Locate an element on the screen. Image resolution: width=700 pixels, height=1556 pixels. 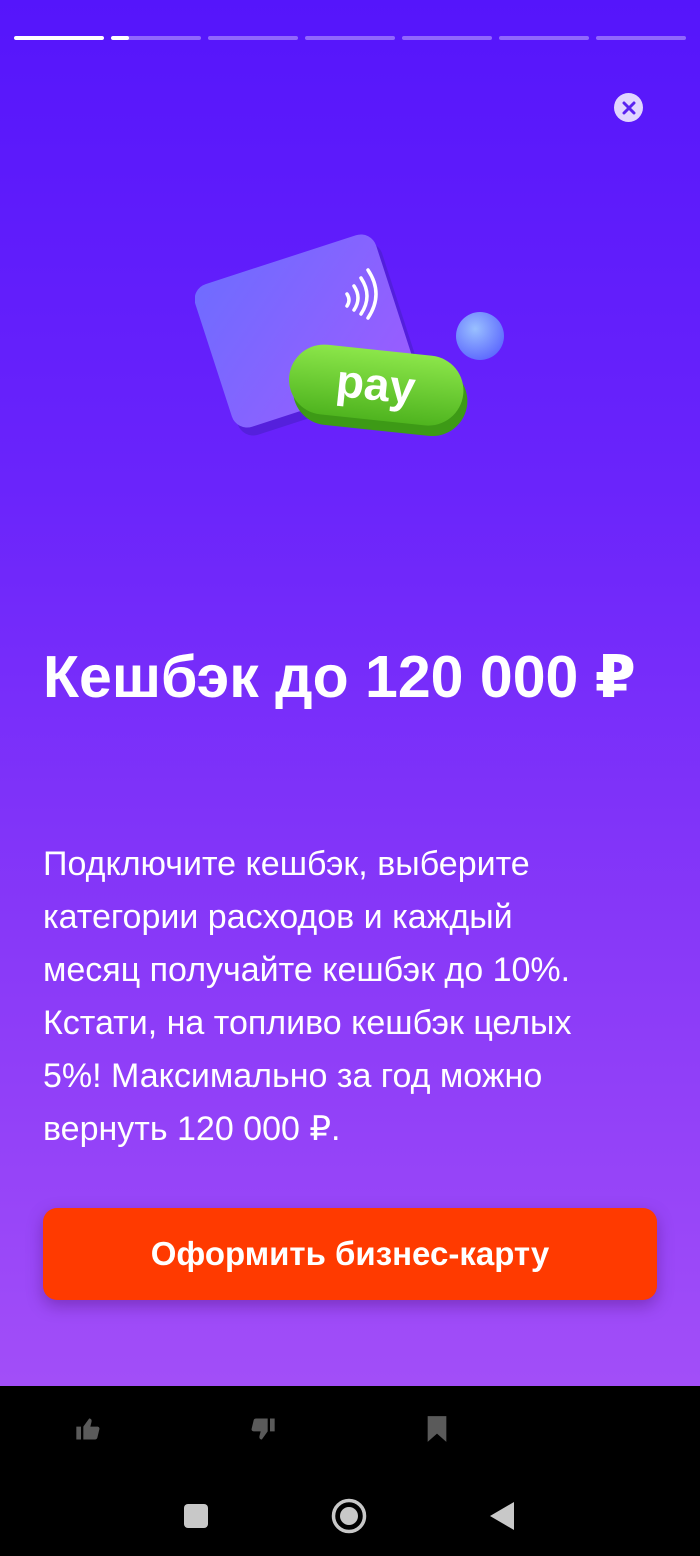
dislike-button is located at coordinates (263, 1429).